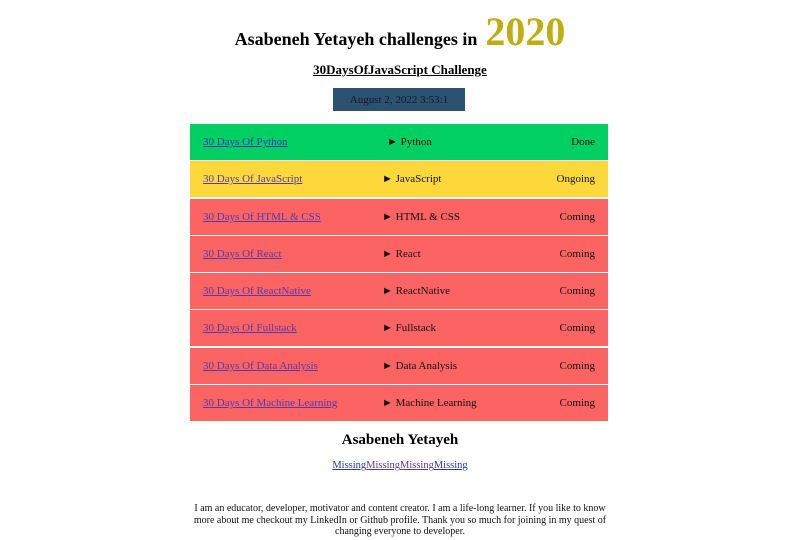 The image size is (800, 540). Describe the element at coordinates (245, 142) in the screenshot. I see `challenge-link: 30 Days Of Python` at that location.